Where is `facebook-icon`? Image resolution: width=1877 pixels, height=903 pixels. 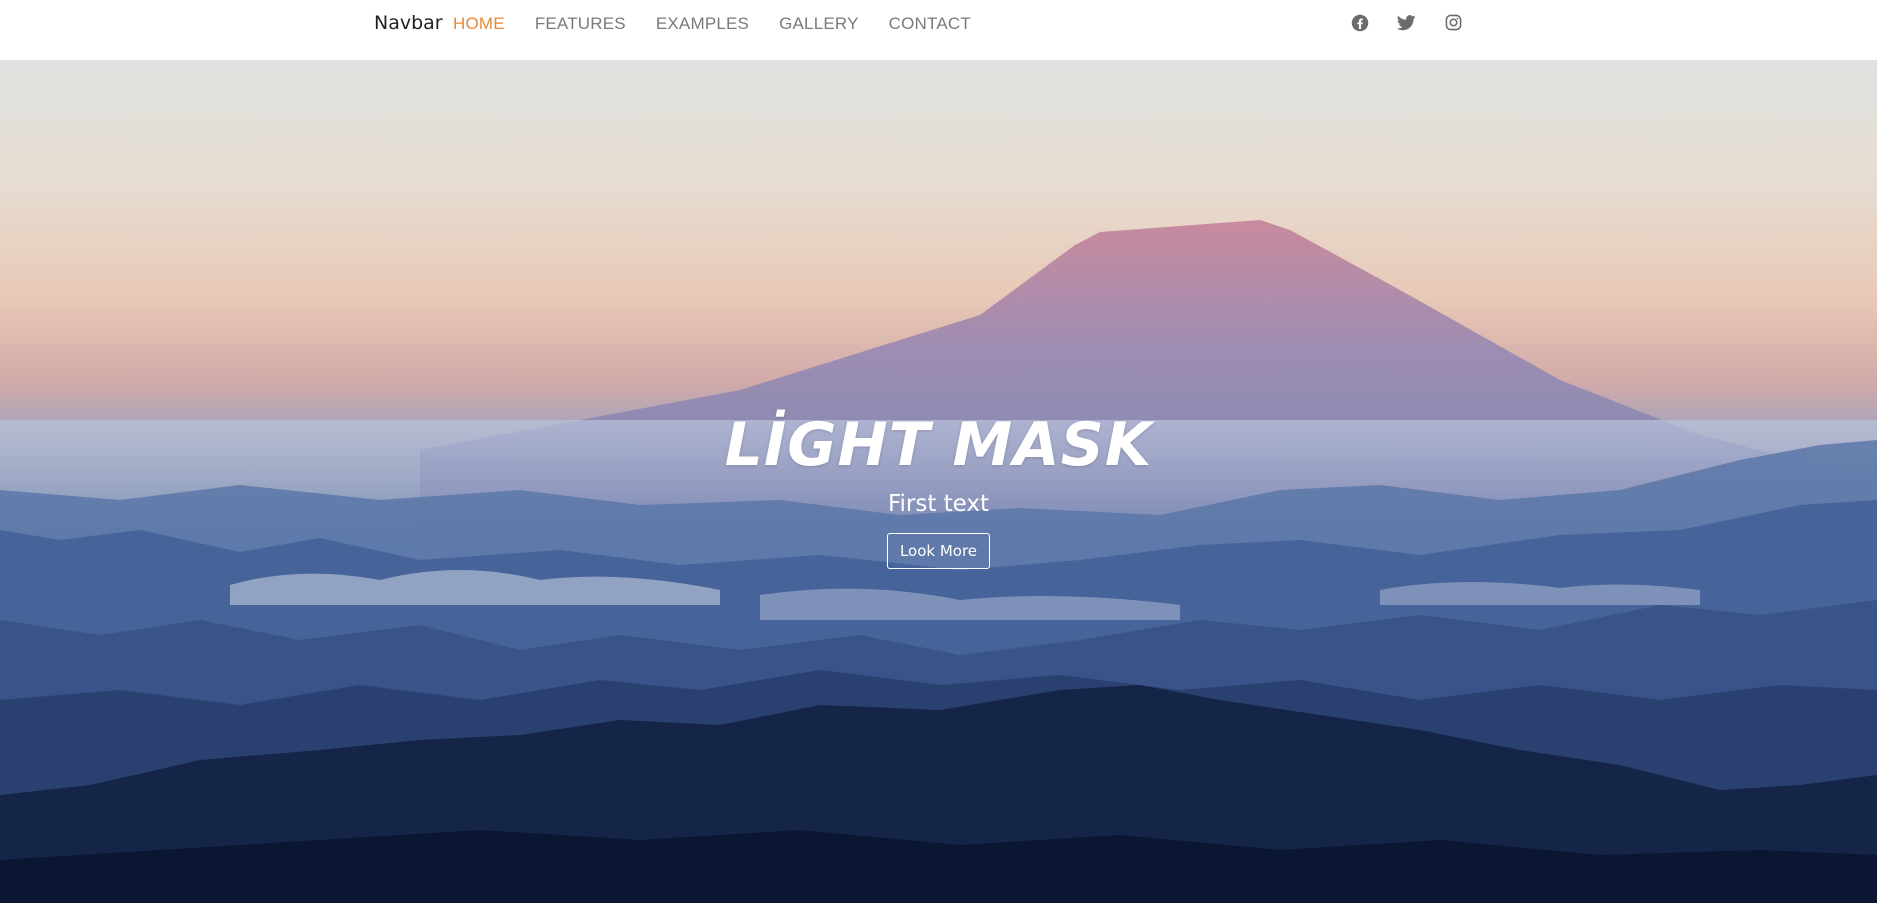
facebook-icon is located at coordinates (1359, 22).